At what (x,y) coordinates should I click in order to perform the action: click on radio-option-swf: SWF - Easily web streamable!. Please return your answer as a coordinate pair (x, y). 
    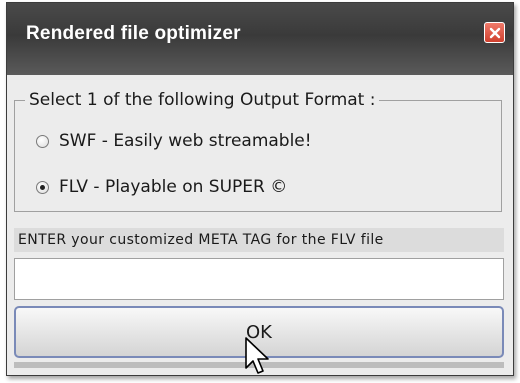
    Looking at the image, I should click on (174, 141).